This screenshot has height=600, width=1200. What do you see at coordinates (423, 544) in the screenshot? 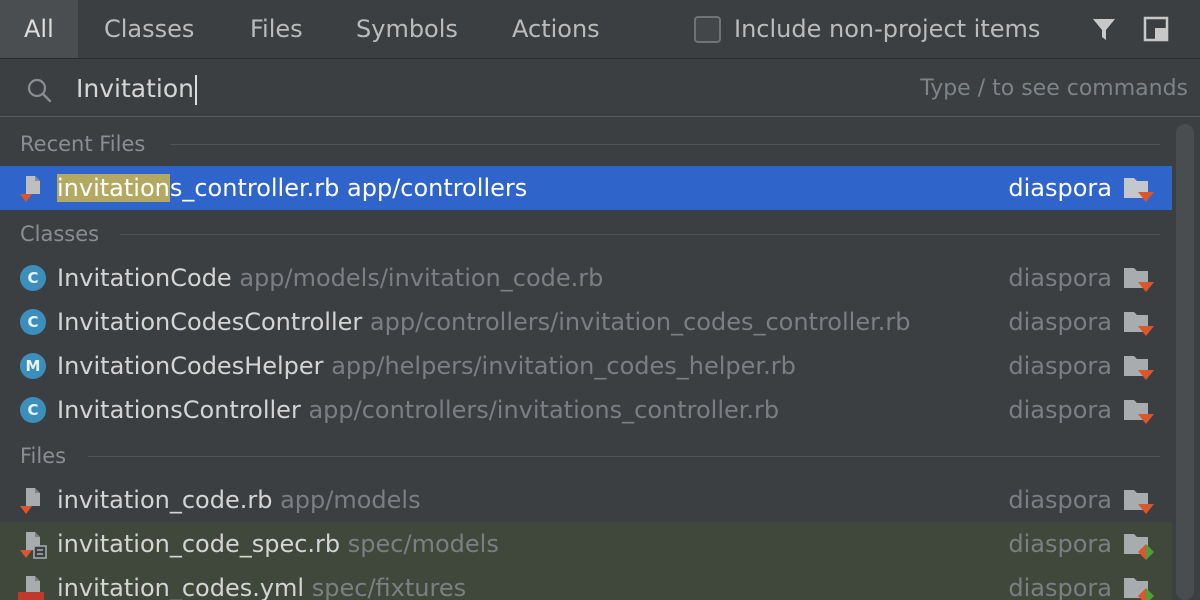
I see `file-path: spec/models` at bounding box center [423, 544].